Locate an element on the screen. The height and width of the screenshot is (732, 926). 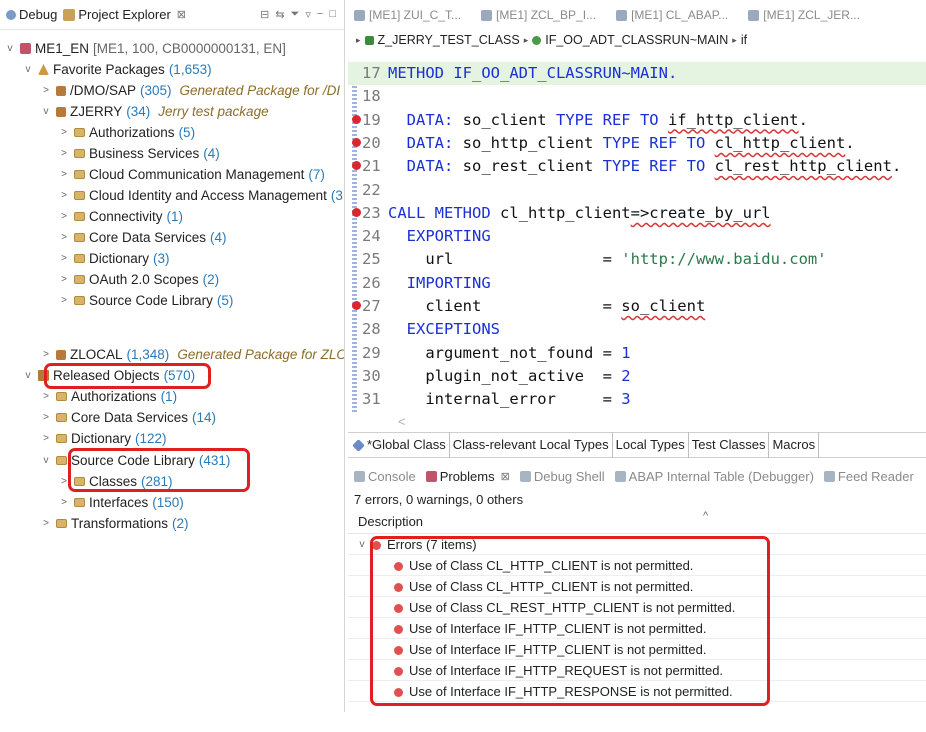
class-editor-tab: Test Classes is located at coordinates (729, 445).